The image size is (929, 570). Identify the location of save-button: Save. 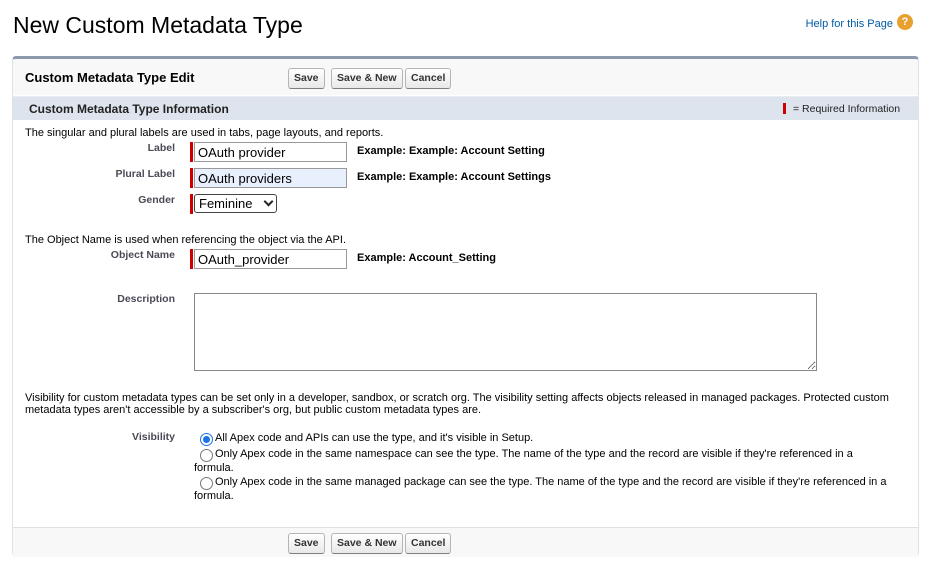
(306, 78).